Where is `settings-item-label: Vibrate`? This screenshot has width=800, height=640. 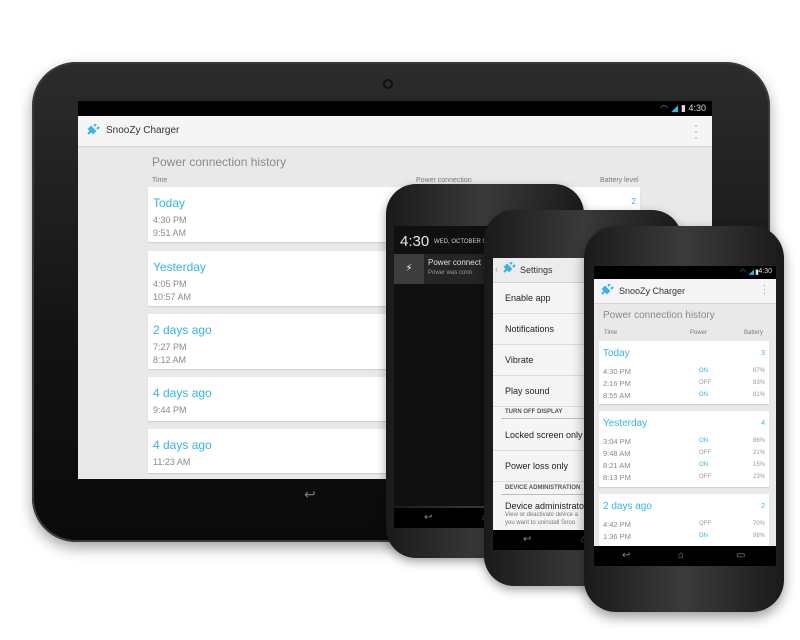 settings-item-label: Vibrate is located at coordinates (519, 360).